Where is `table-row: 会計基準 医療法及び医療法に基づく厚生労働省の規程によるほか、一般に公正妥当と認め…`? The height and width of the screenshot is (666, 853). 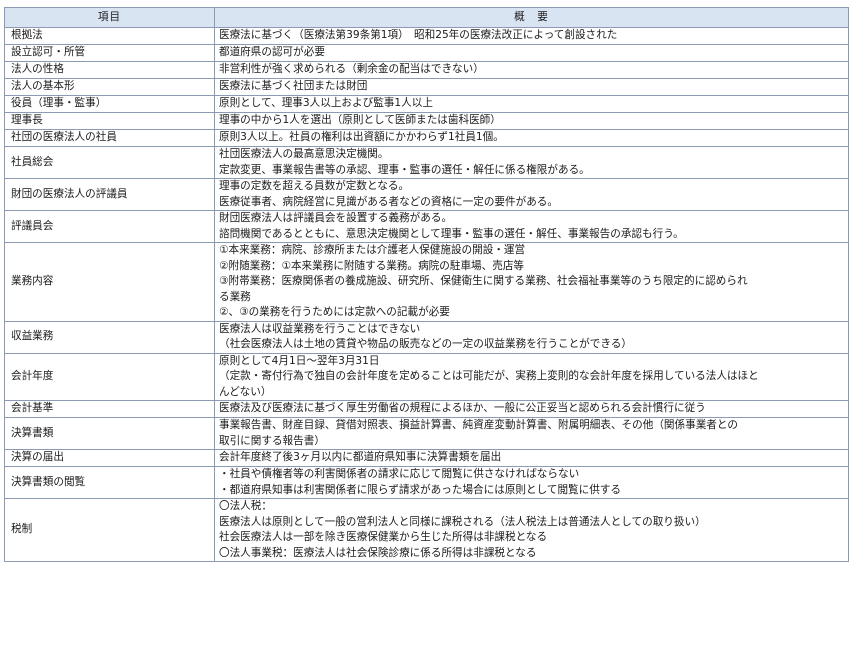 table-row: 会計基準 医療法及び医療法に基づく厚生労働省の規程によるほか、一般に公正妥当と認め… is located at coordinates (426, 409).